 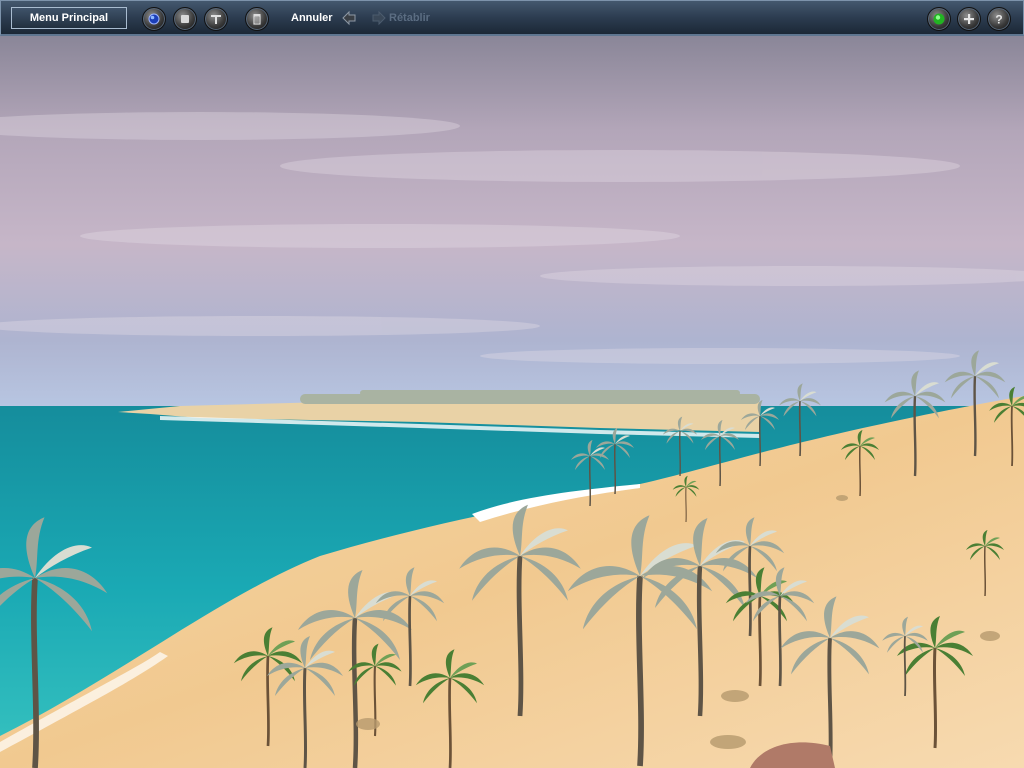 I want to click on tools-button, so click(x=216, y=19).